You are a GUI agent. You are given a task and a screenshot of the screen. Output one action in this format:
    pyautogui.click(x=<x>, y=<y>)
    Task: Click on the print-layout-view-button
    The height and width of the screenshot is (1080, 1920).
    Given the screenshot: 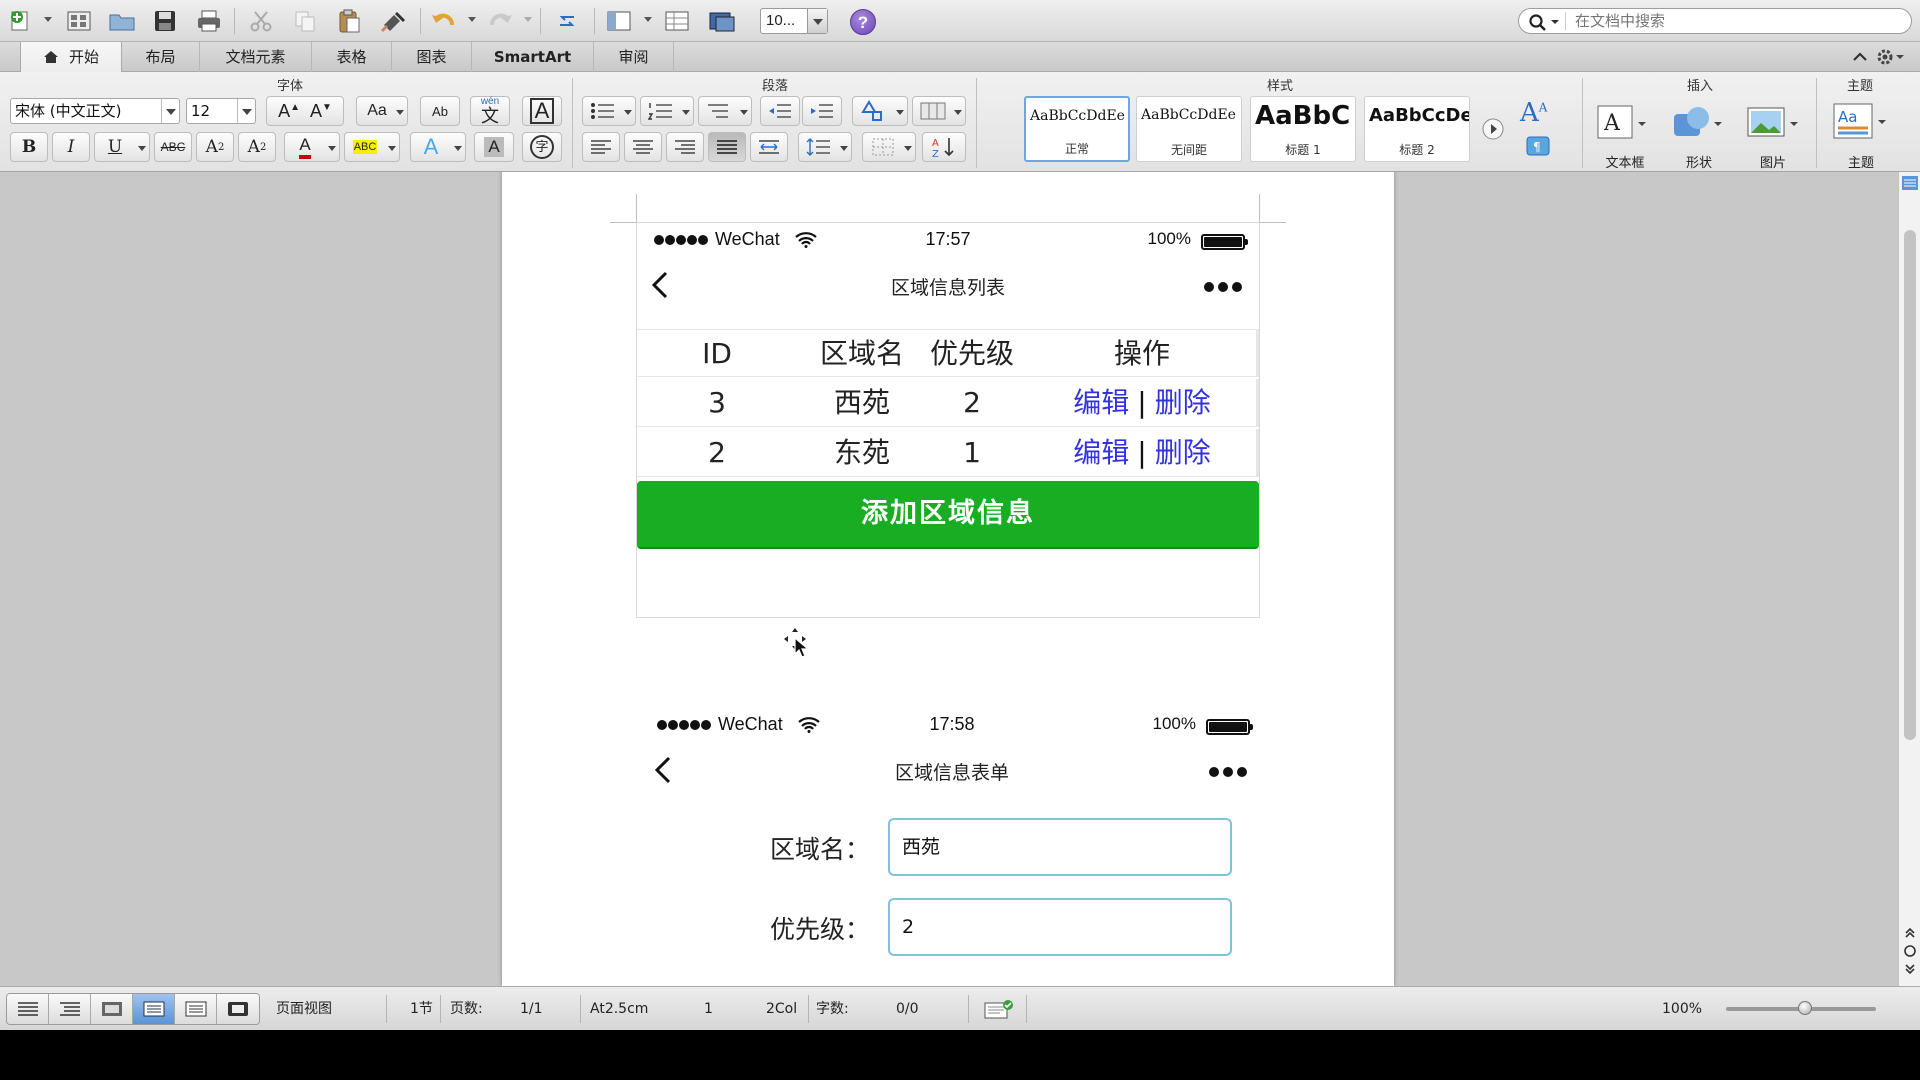 What is the action you would take?
    pyautogui.click(x=154, y=1009)
    